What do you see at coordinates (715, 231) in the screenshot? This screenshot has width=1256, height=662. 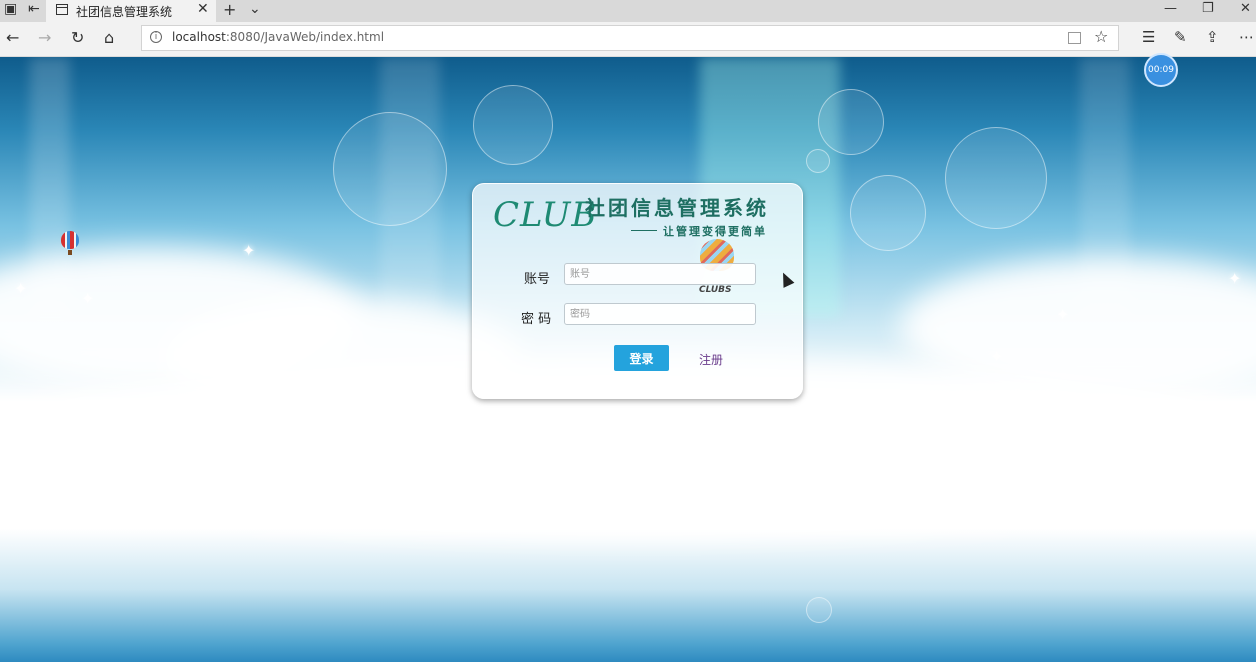 I see `system-slogan: 让管理变得更简单` at bounding box center [715, 231].